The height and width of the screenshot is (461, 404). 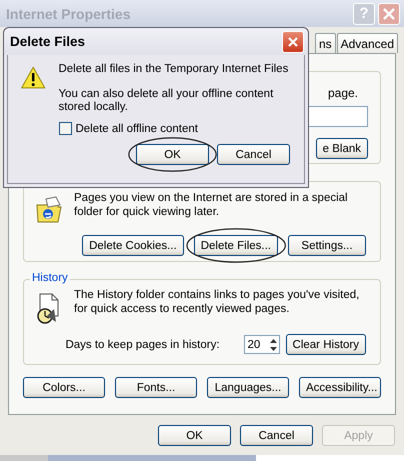 I want to click on tab: Advanced, so click(x=367, y=43).